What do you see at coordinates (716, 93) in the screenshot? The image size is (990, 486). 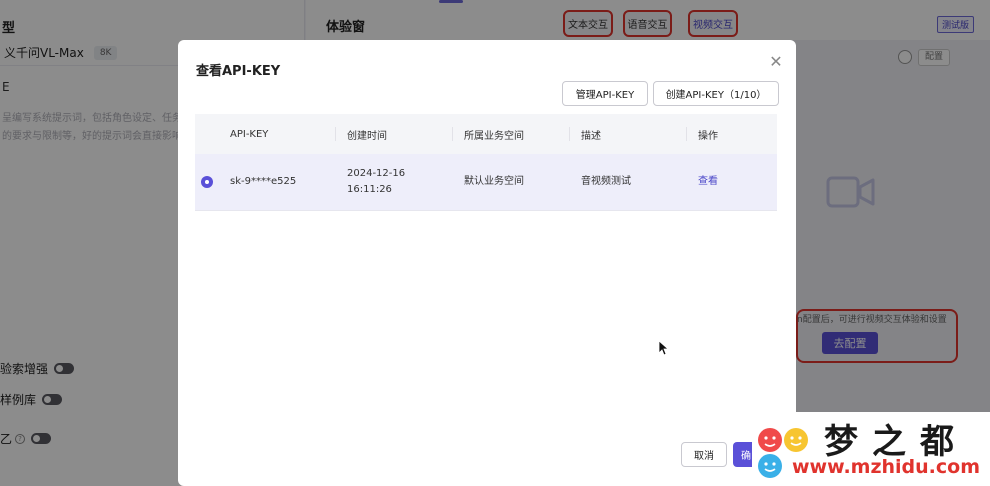 I see `create-api-key-button: 创建API-KEY（1/10）` at bounding box center [716, 93].